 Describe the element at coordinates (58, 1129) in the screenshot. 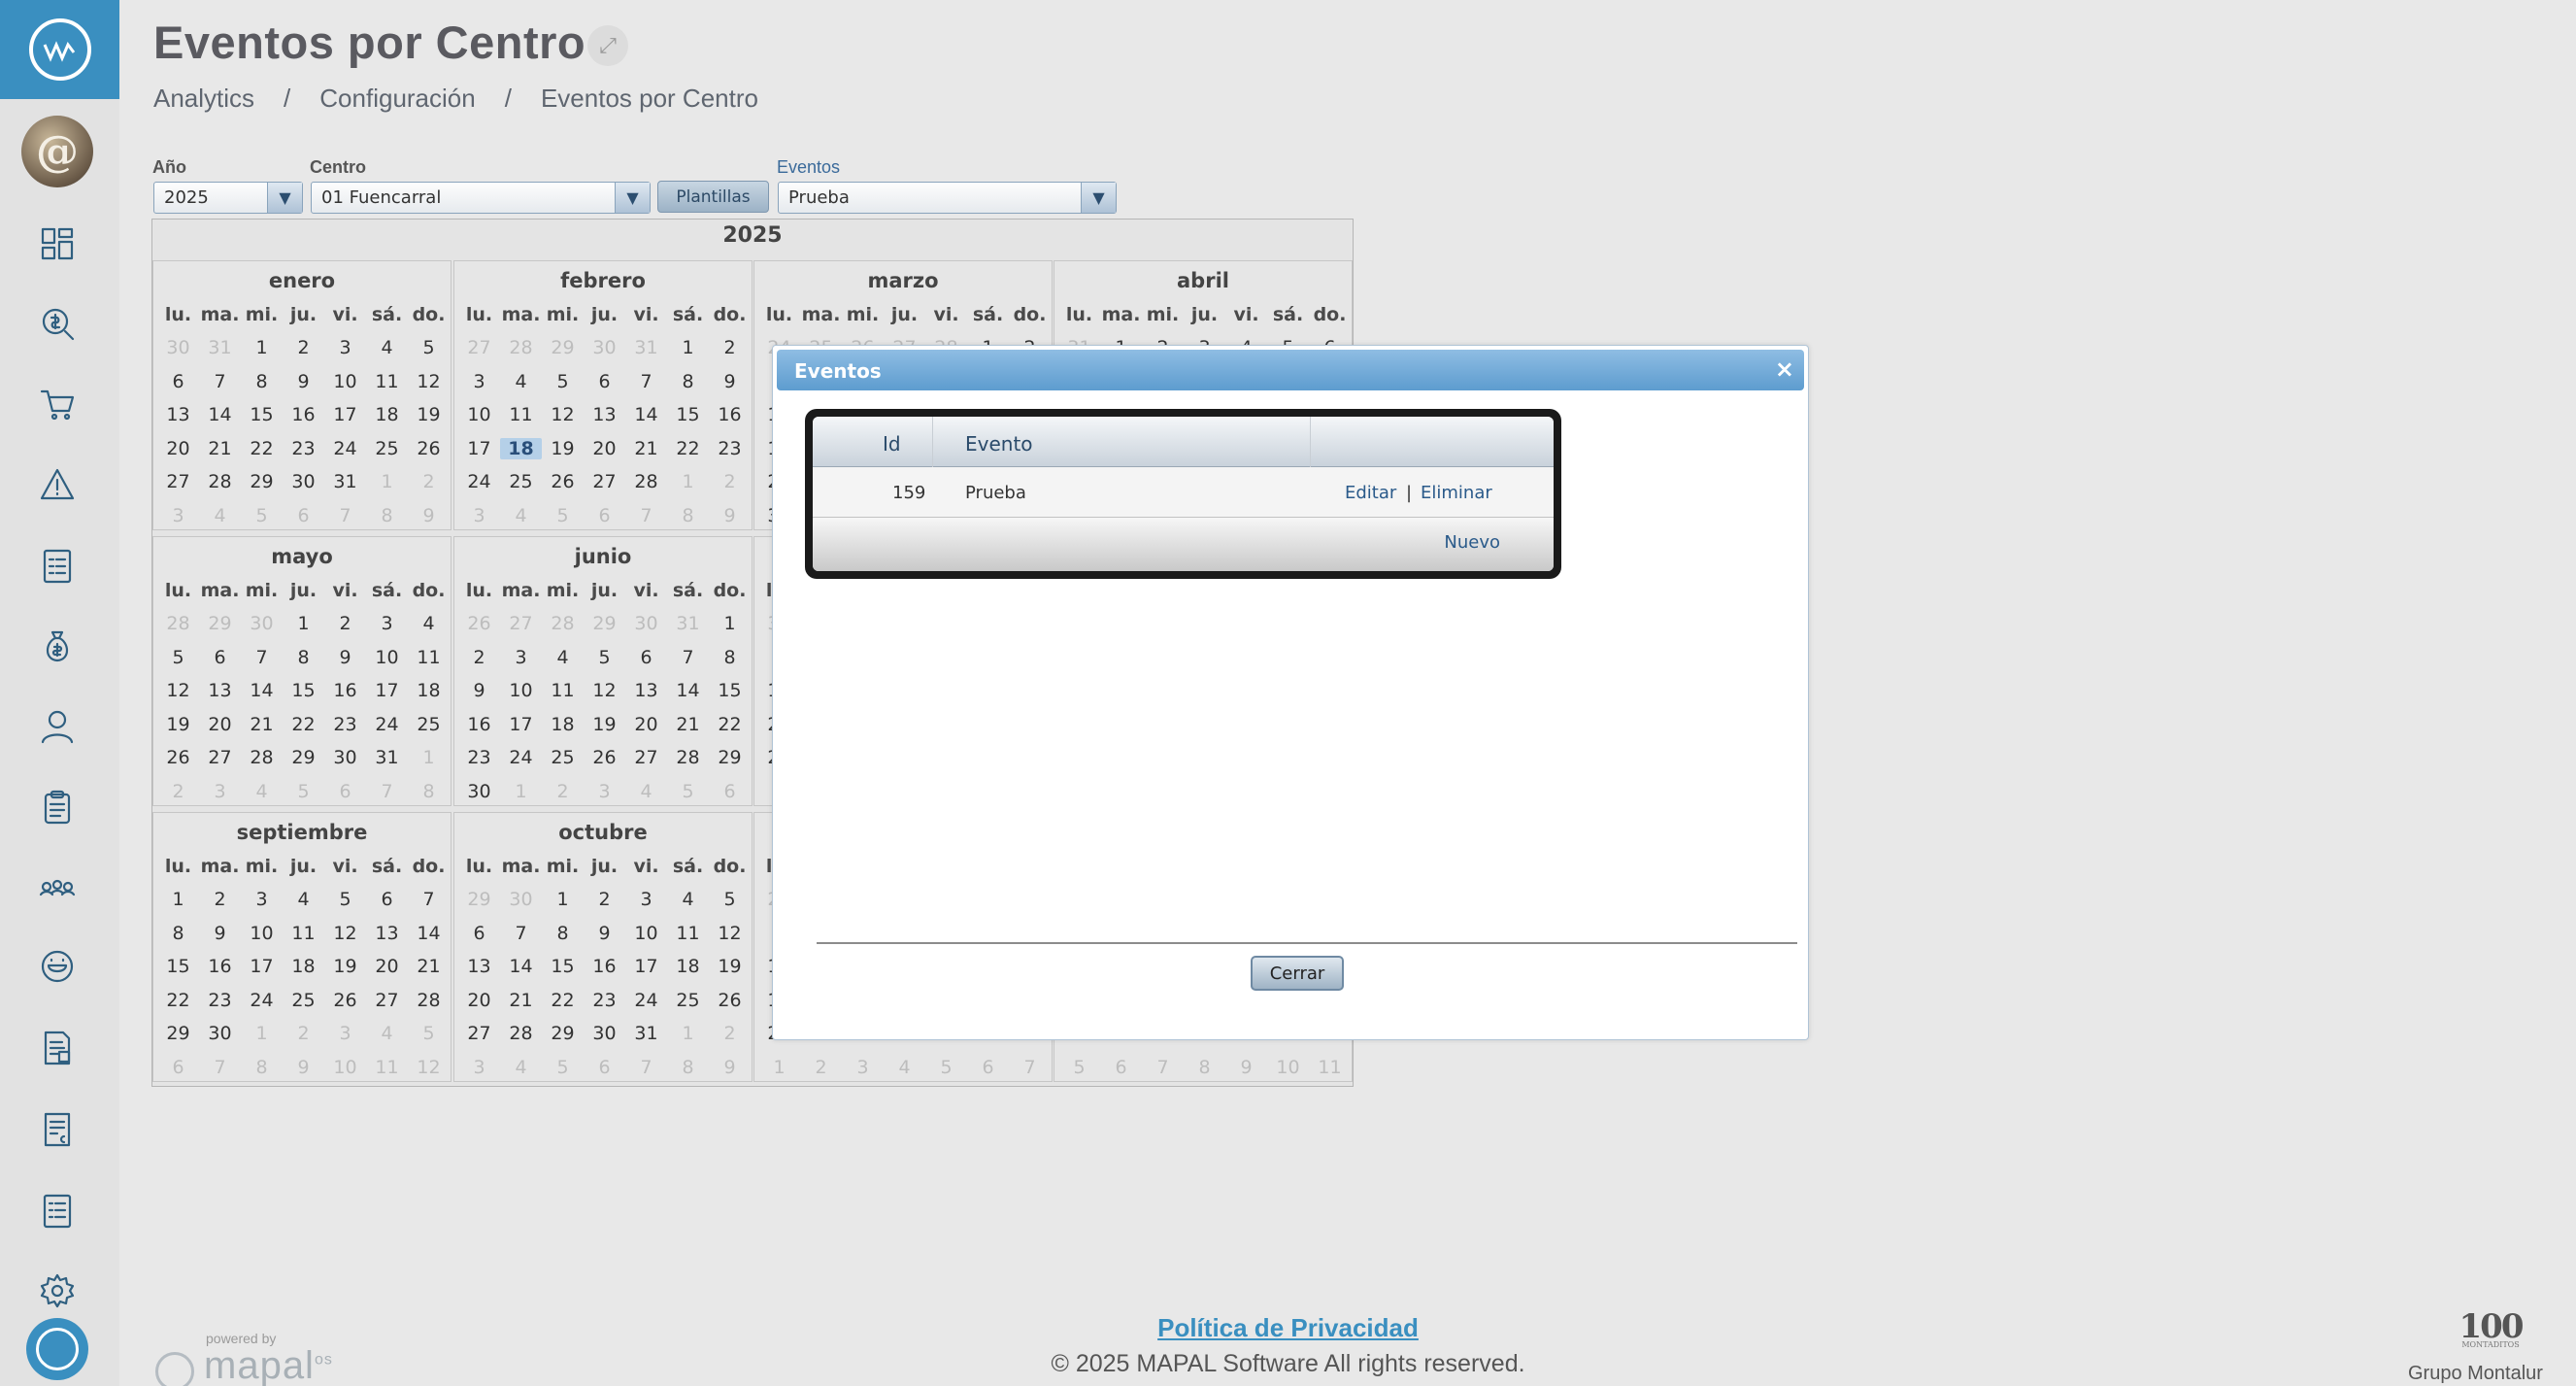

I see `invoice-icon` at that location.